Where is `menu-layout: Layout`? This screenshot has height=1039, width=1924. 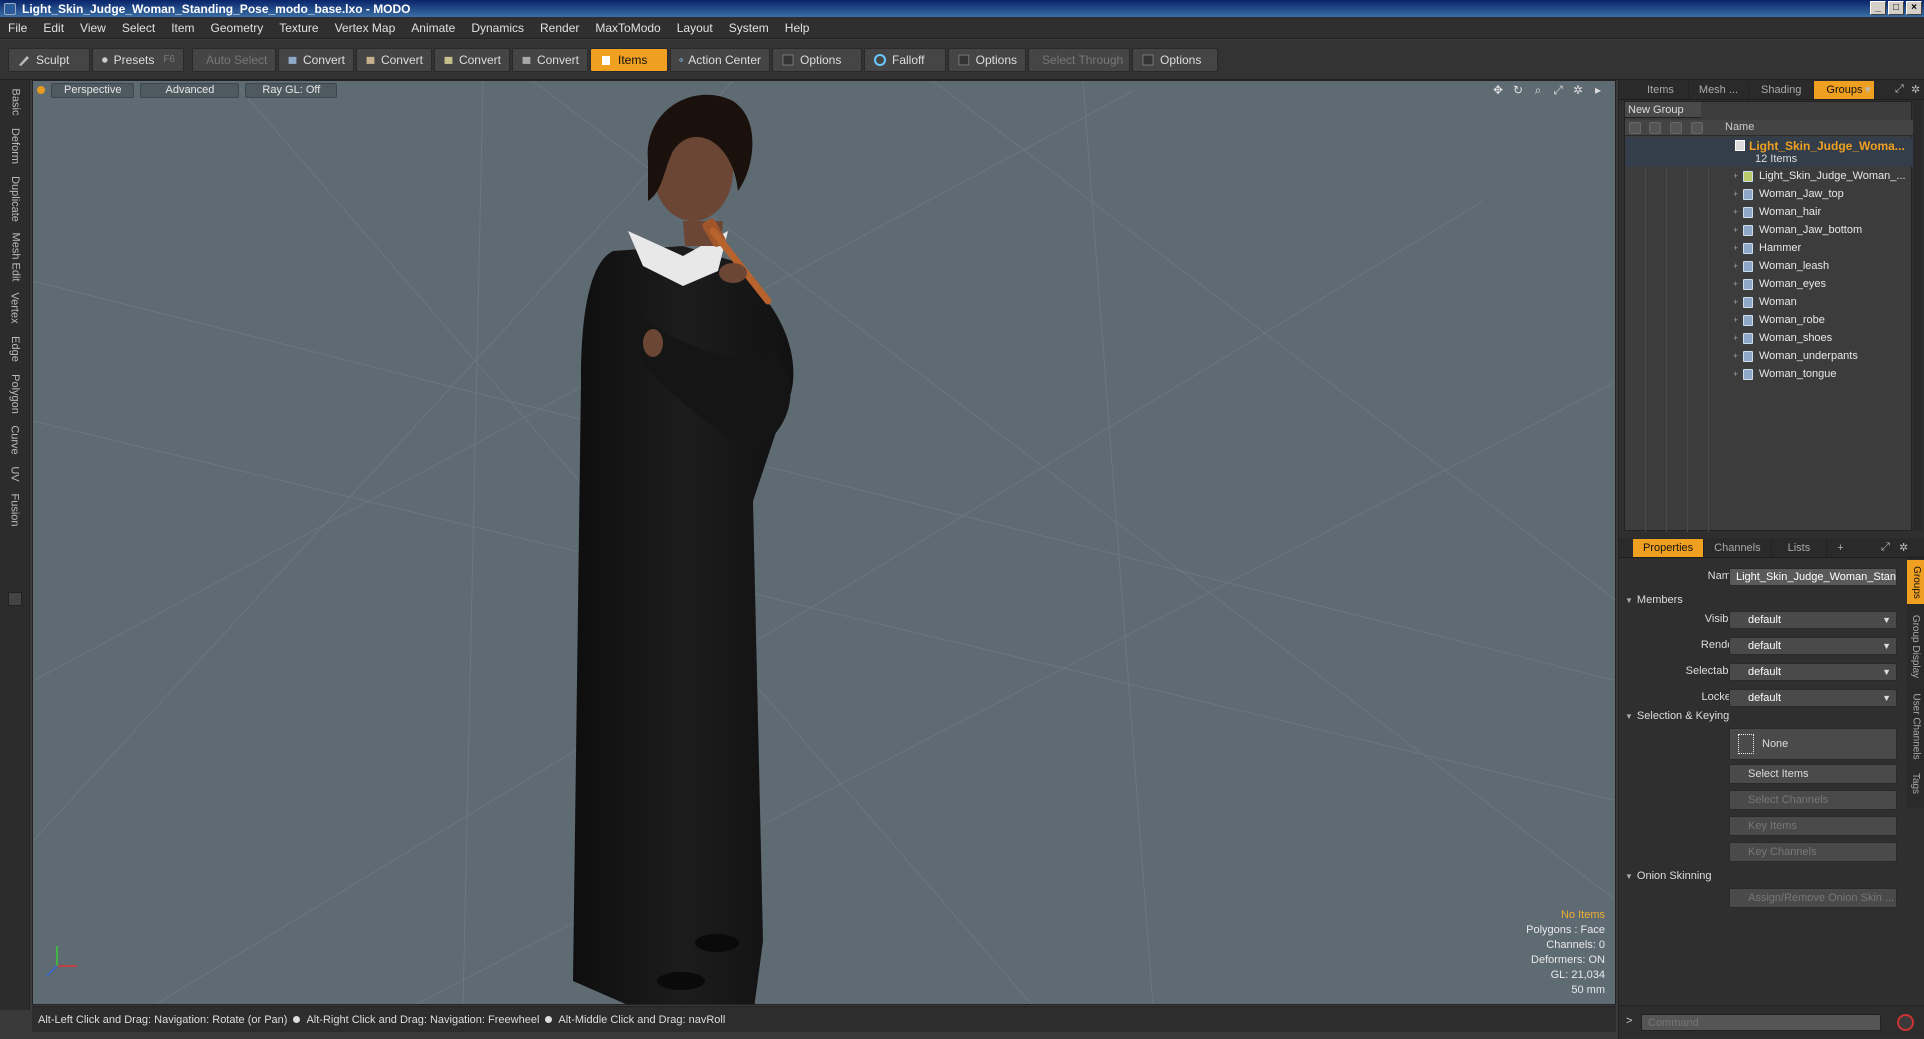
menu-layout: Layout is located at coordinates (695, 28).